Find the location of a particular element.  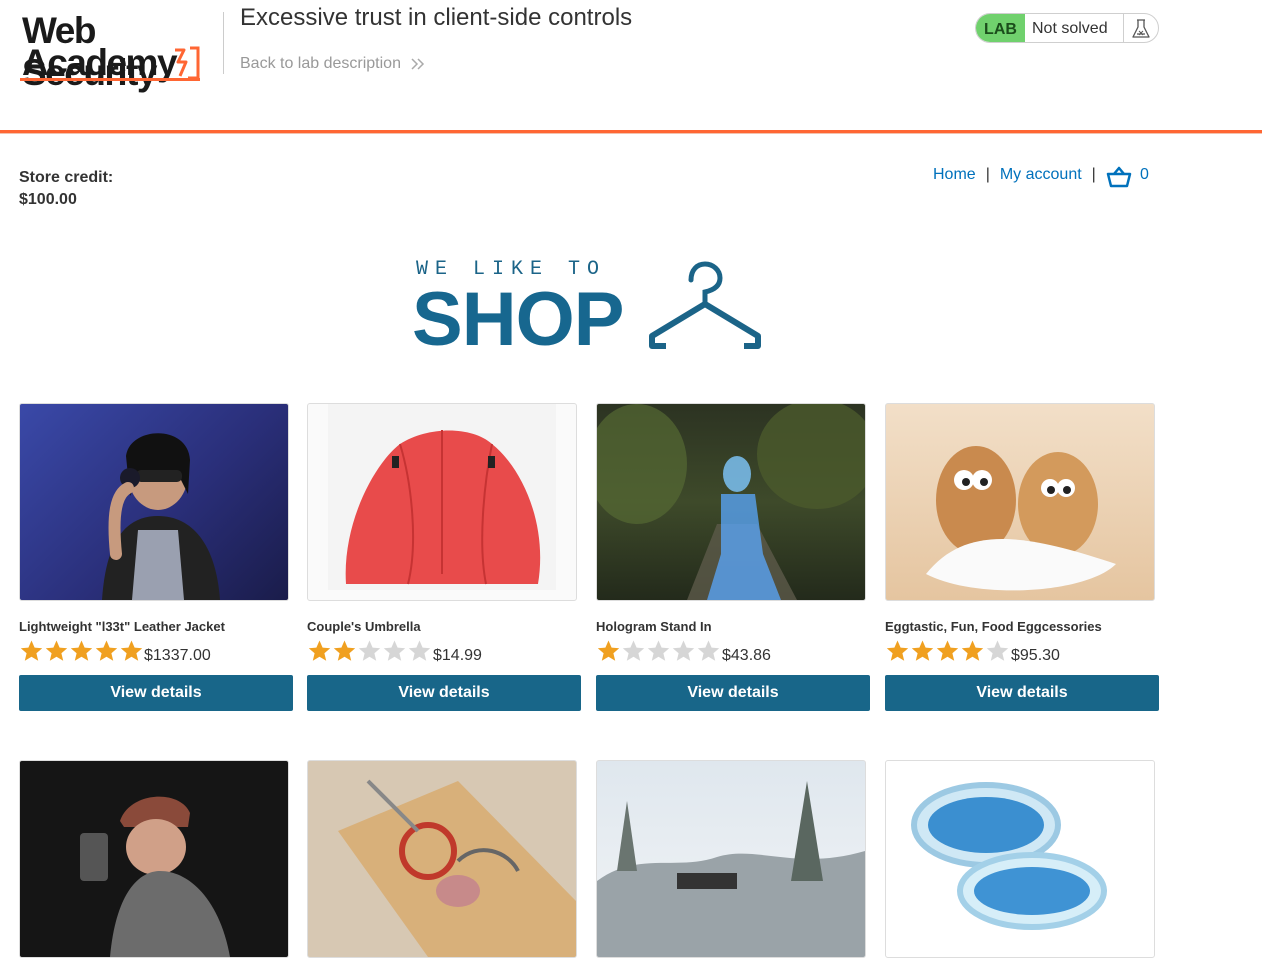

shop-banner: WE LIKE TO SHOP is located at coordinates (590, 308).